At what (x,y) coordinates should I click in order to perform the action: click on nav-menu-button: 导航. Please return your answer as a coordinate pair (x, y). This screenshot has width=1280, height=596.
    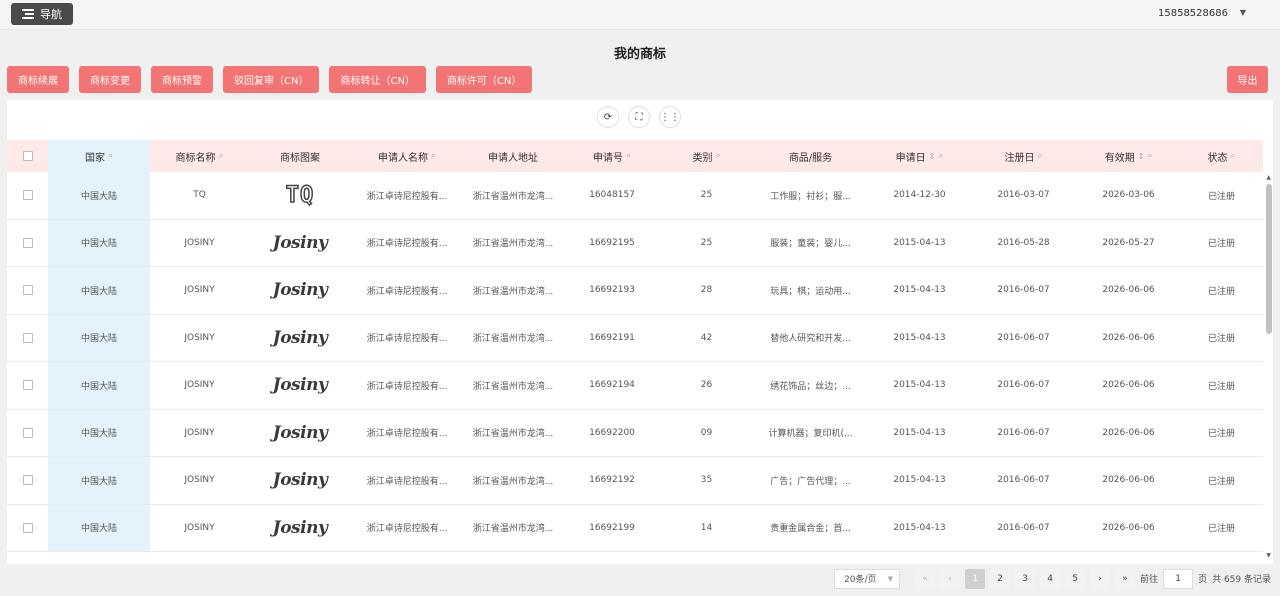
    Looking at the image, I should click on (42, 14).